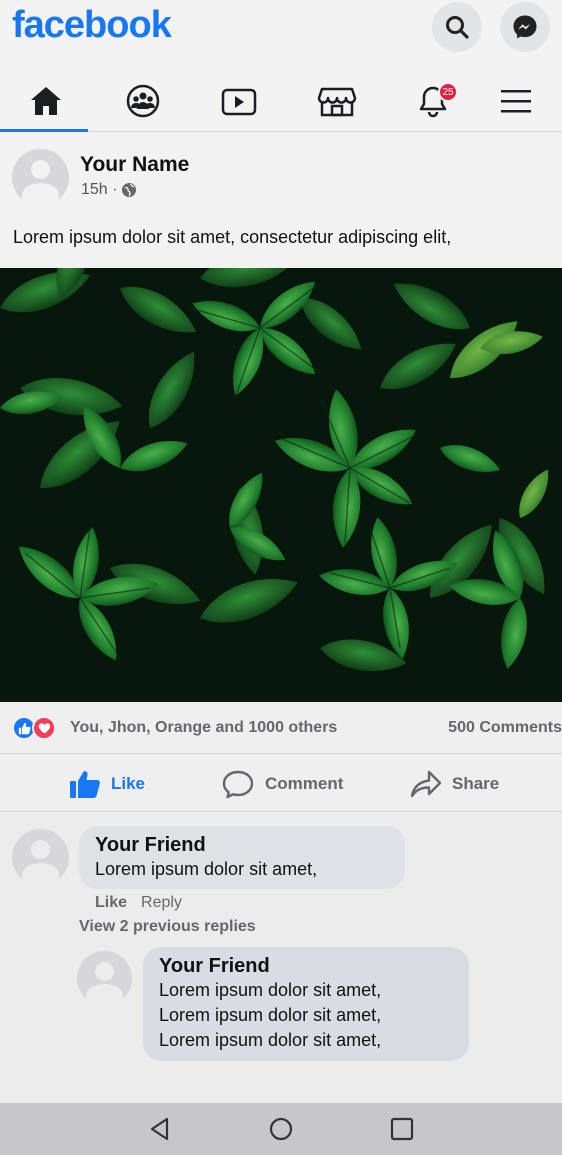 This screenshot has height=1155, width=562. Describe the element at coordinates (242, 857) in the screenshot. I see `comment-bubble: Your Friend Lorem ipsum dolor sit amet,` at that location.